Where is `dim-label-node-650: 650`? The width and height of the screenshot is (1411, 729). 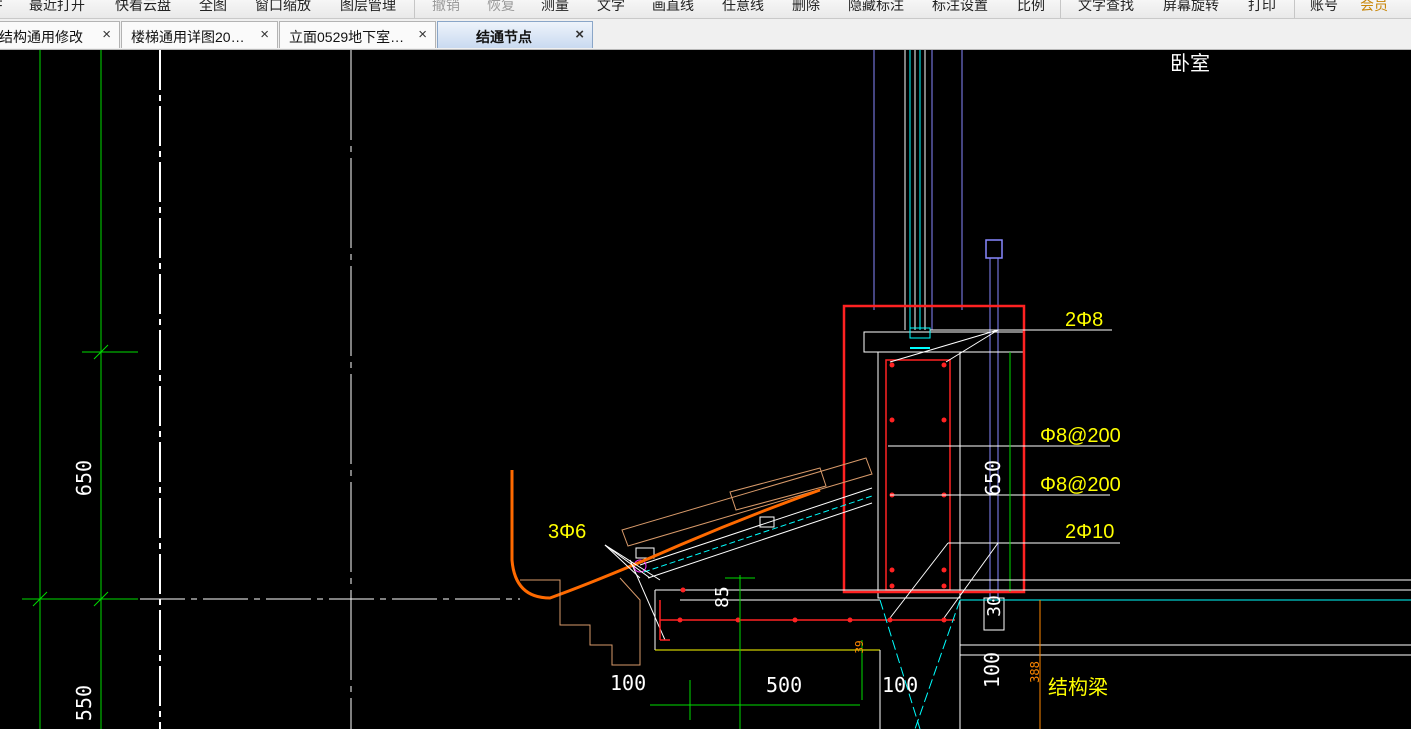 dim-label-node-650: 650 is located at coordinates (993, 478).